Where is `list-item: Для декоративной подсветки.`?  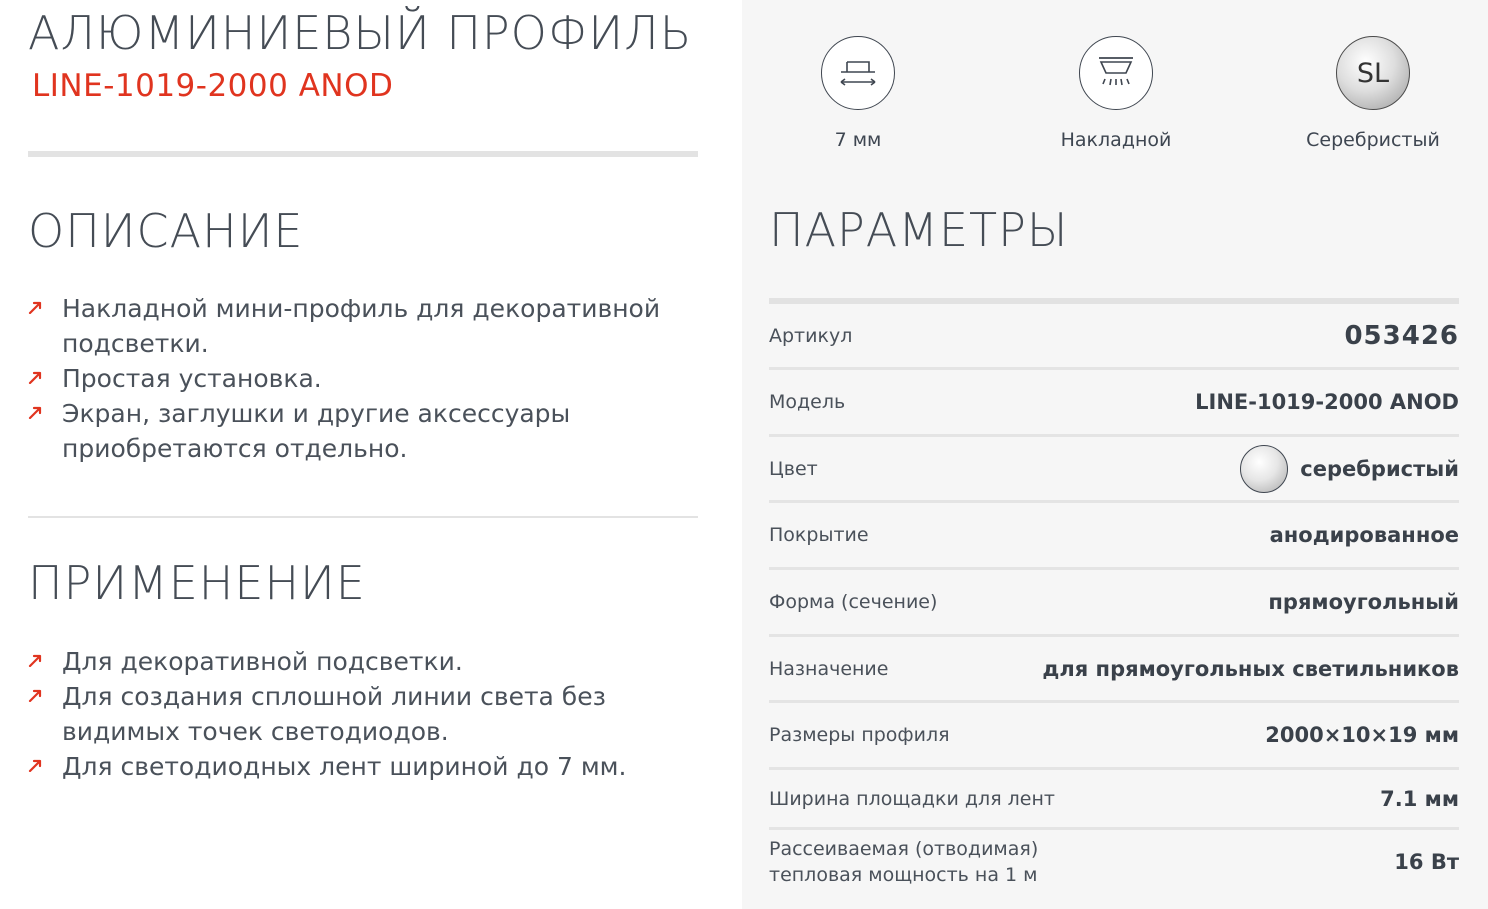
list-item: Для декоративной подсветки. is located at coordinates (373, 661).